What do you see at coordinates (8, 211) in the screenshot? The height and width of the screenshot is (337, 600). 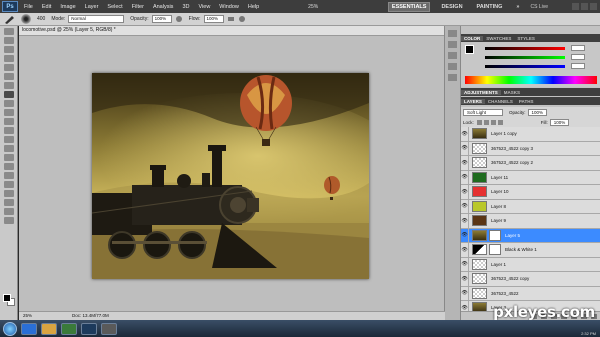 I see `hand-tool-icon` at bounding box center [8, 211].